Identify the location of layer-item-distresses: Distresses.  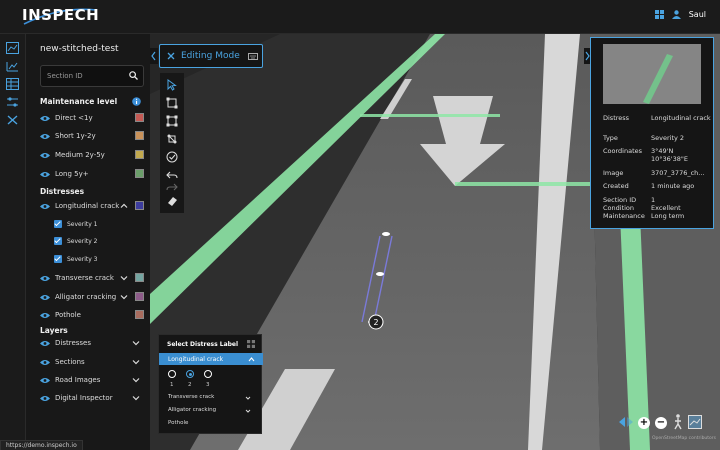
(92, 343).